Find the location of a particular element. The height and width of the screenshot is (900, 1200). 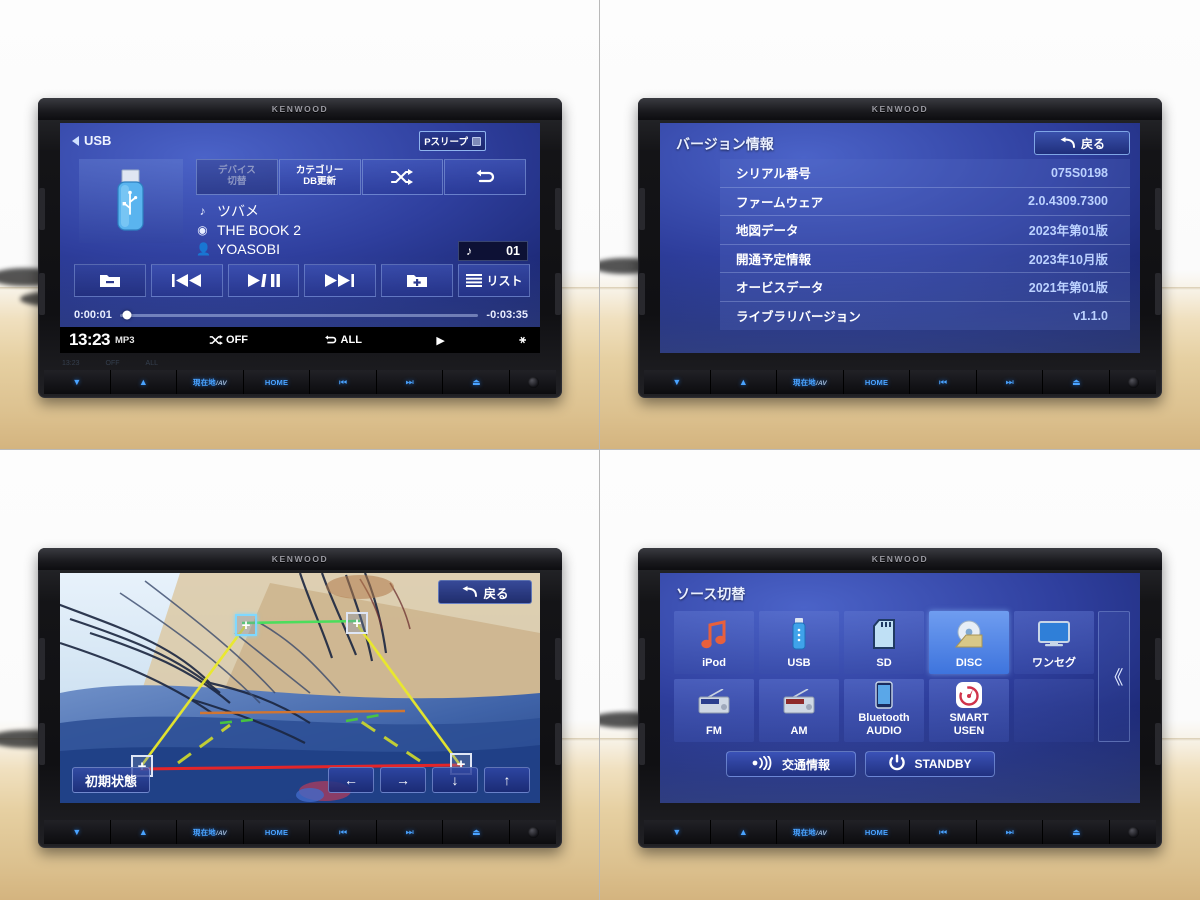

traffic-info-button: 交通情報 is located at coordinates (791, 764).